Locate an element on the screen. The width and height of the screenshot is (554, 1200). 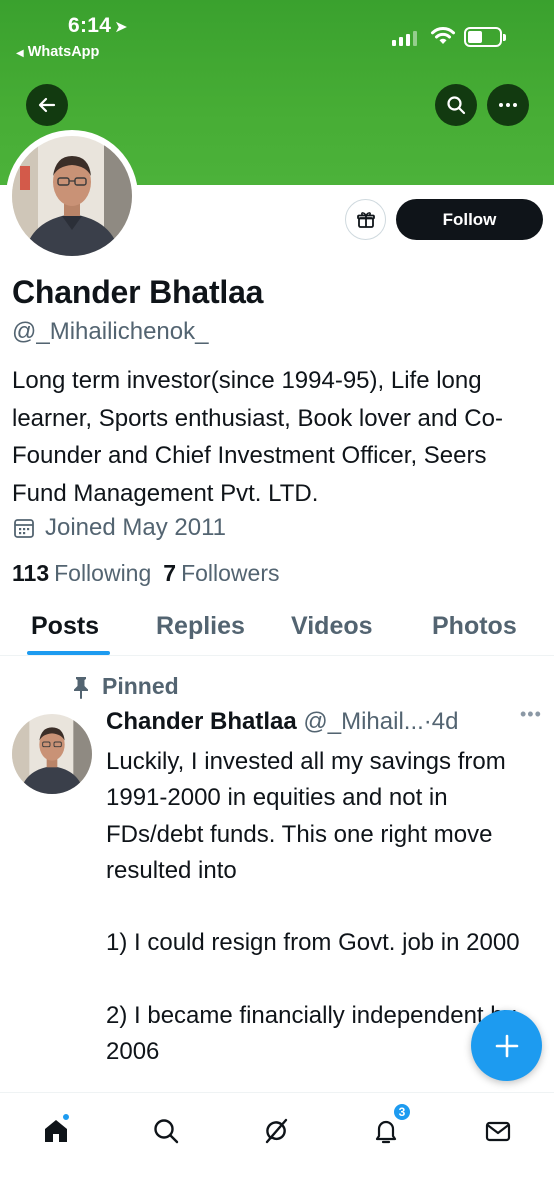
bottom-navigation is located at coordinates (277, 1146).